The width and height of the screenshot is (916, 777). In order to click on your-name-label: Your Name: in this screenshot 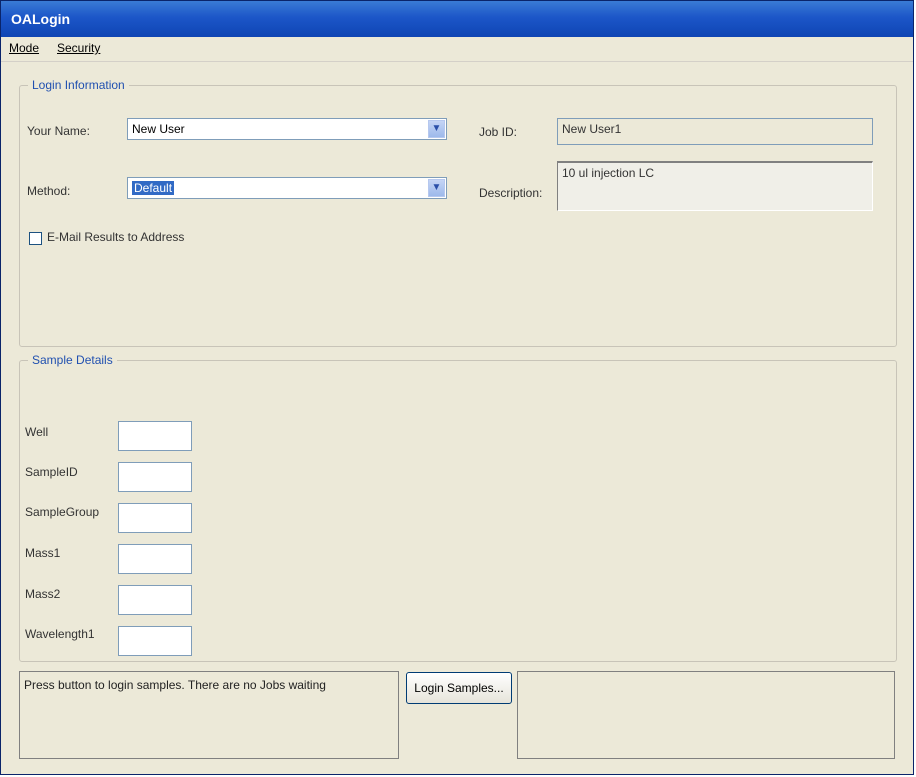, I will do `click(58, 131)`.